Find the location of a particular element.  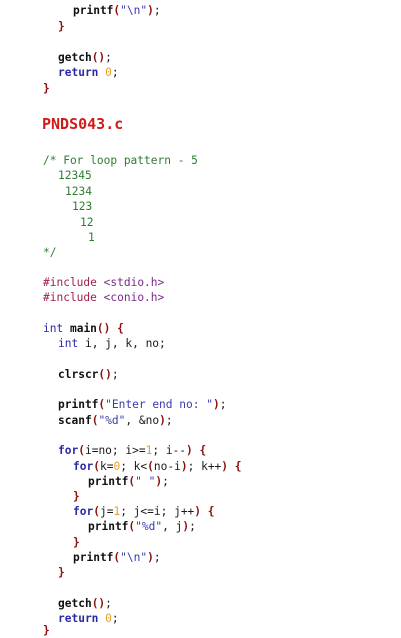

code-line-printf-space: printf(" "); is located at coordinates (128, 481).